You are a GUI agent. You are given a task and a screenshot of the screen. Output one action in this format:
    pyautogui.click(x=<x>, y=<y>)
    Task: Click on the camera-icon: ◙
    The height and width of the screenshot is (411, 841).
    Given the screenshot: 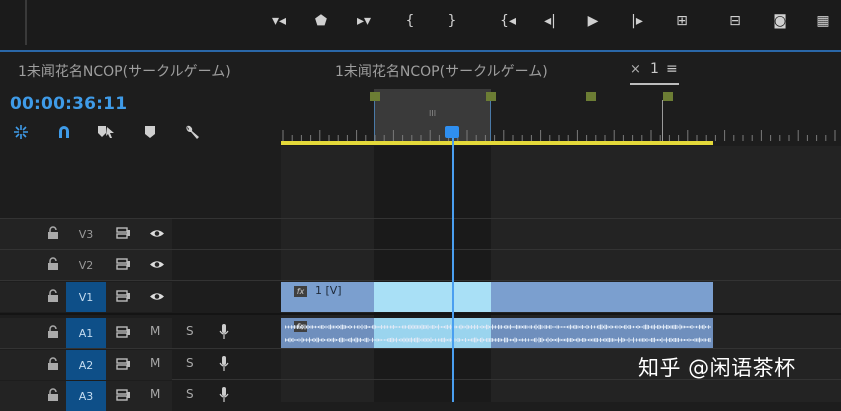 What is the action you would take?
    pyautogui.click(x=780, y=21)
    